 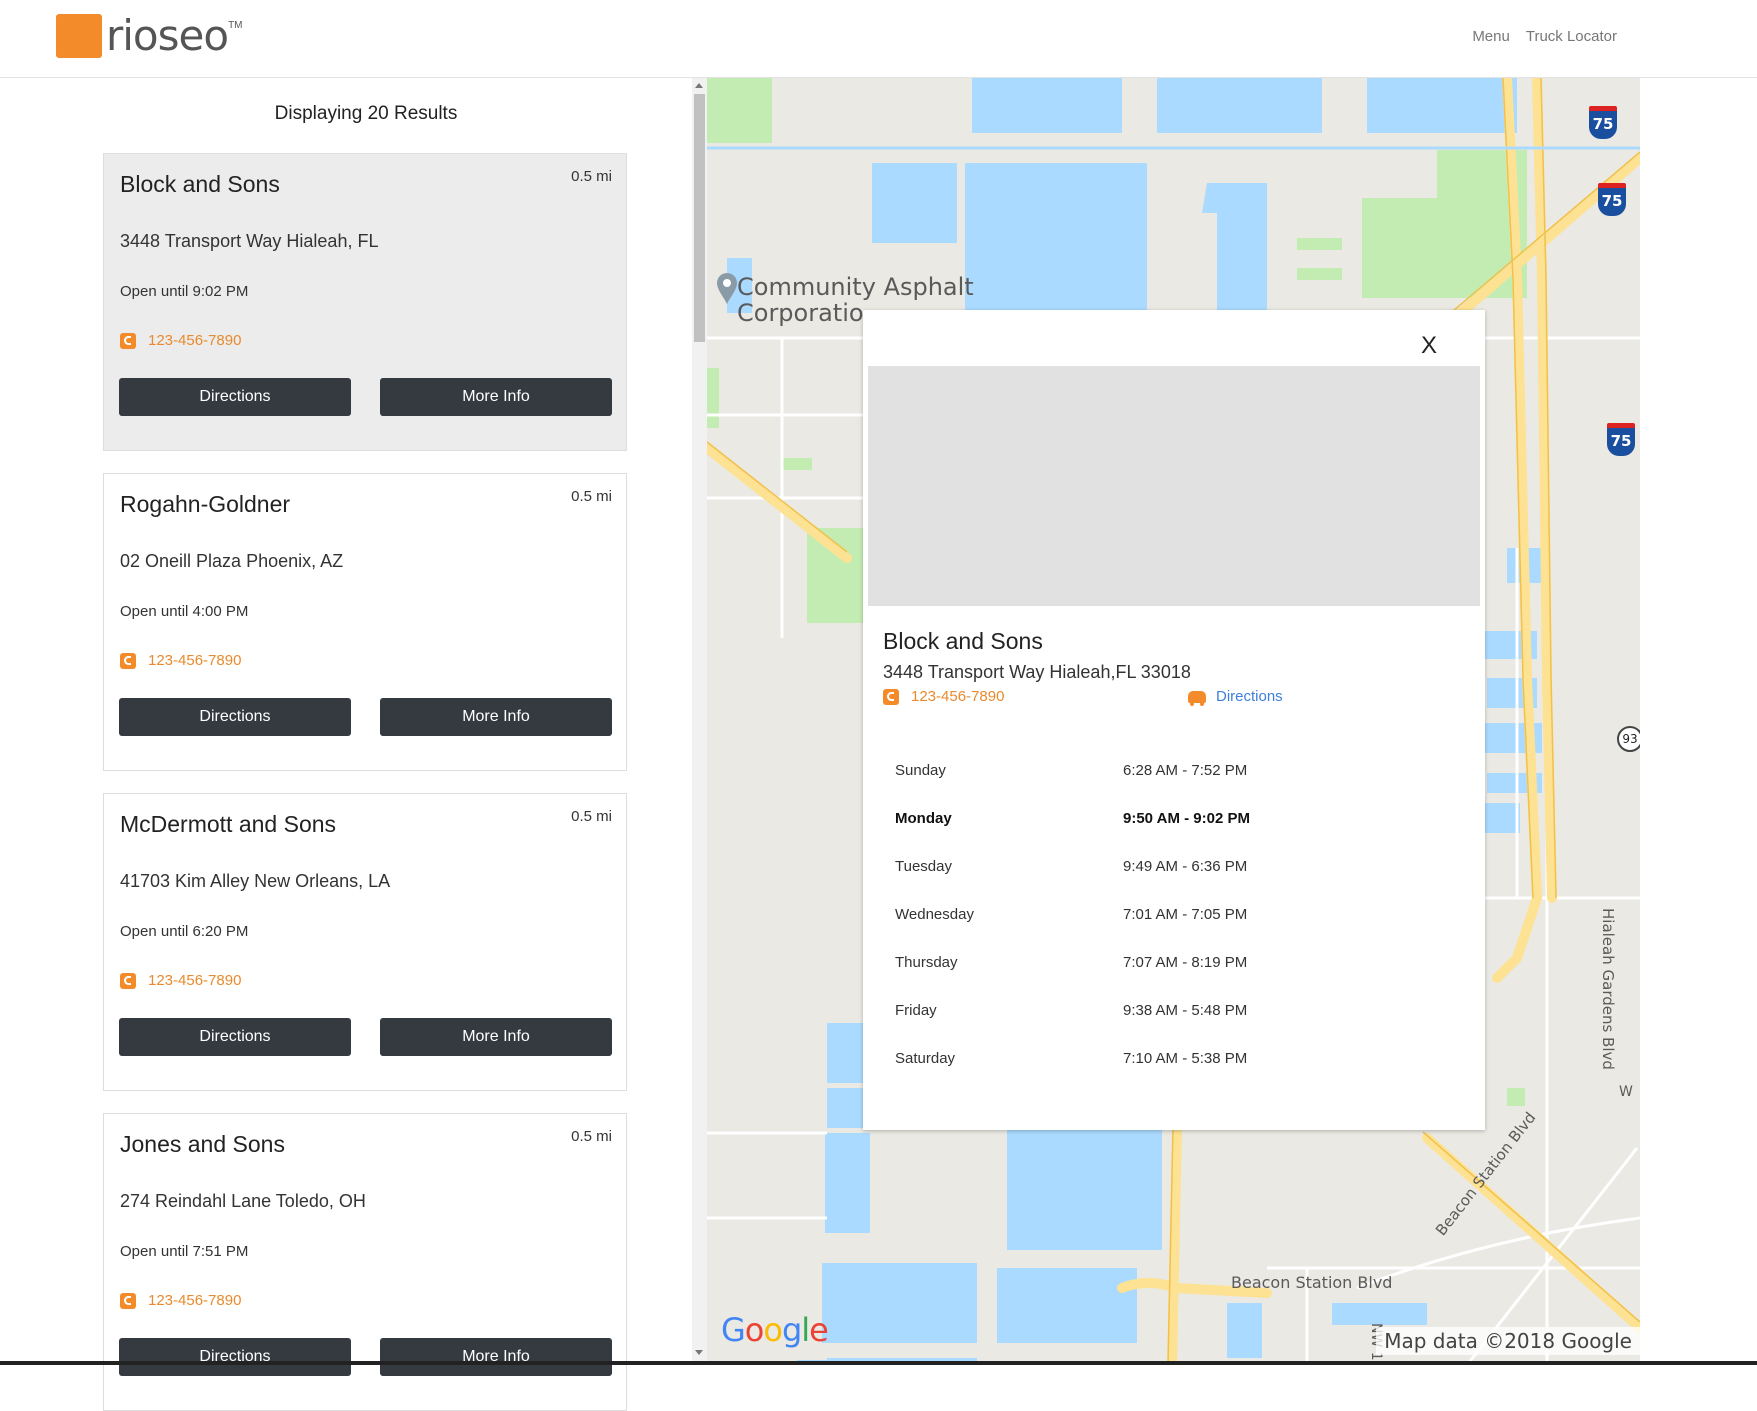 I want to click on route-93-marker-icon: 93, so click(x=1628, y=739).